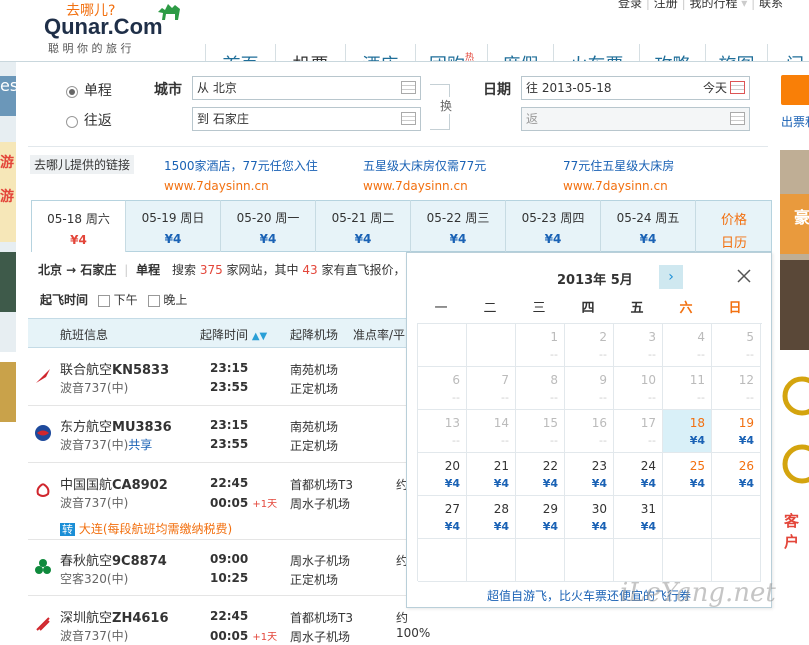 The width and height of the screenshot is (809, 645). Describe the element at coordinates (168, 90) in the screenshot. I see `city-label: 城市` at that location.